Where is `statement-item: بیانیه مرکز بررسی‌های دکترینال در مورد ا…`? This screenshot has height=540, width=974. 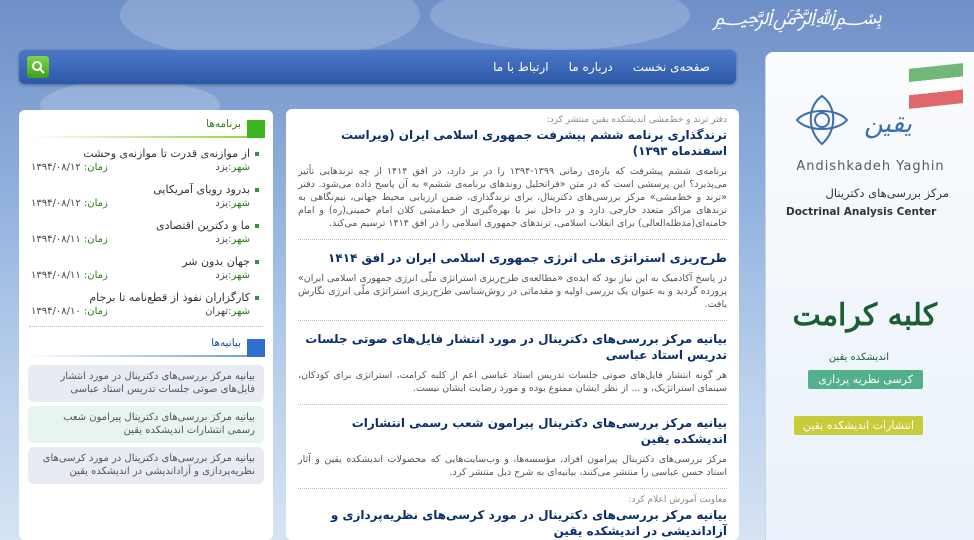
statement-item: بیانیه مرکز بررسی‌های دکترینال در مورد ا… is located at coordinates (146, 383).